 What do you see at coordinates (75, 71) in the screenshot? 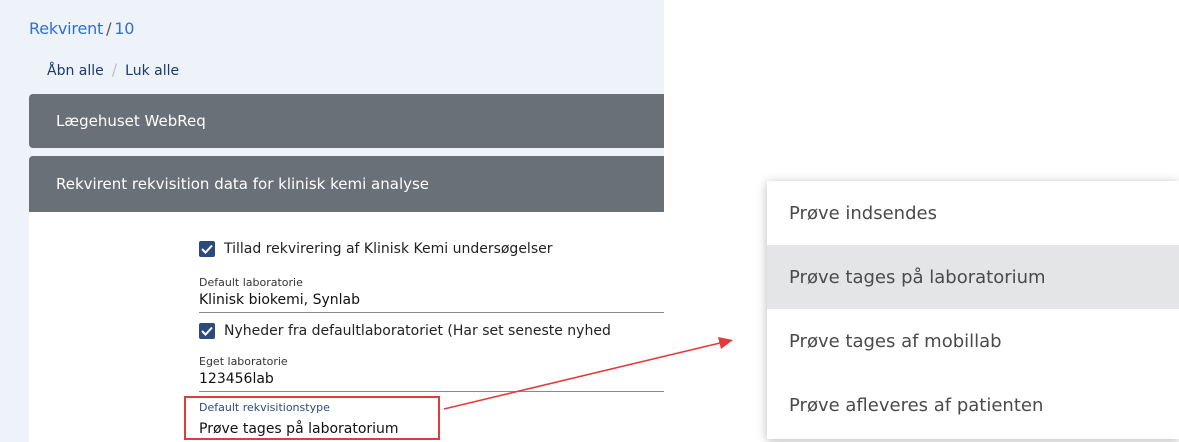
I see `open-all-link: Åbn alle` at bounding box center [75, 71].